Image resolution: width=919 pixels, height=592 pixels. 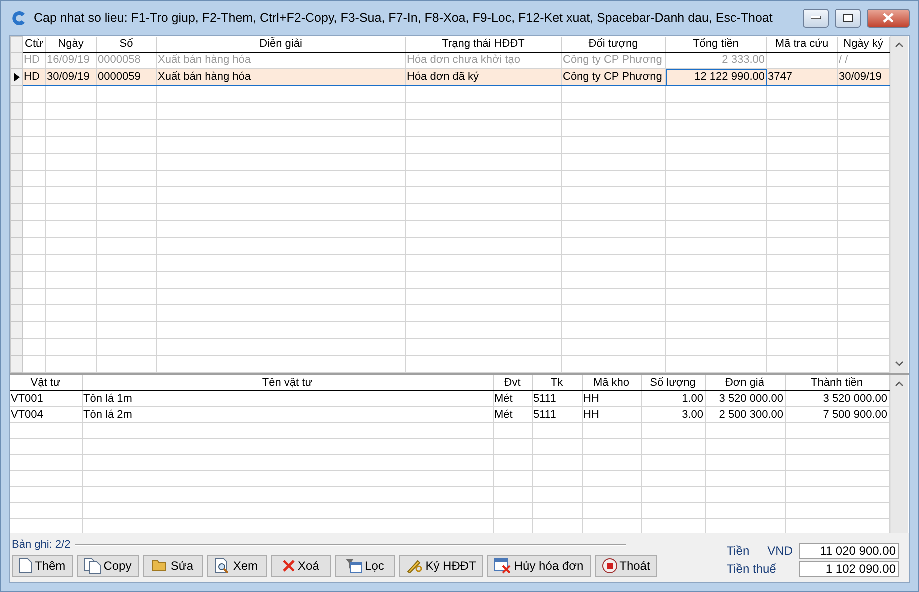 What do you see at coordinates (738, 551) in the screenshot?
I see `amount-label: Tiền` at bounding box center [738, 551].